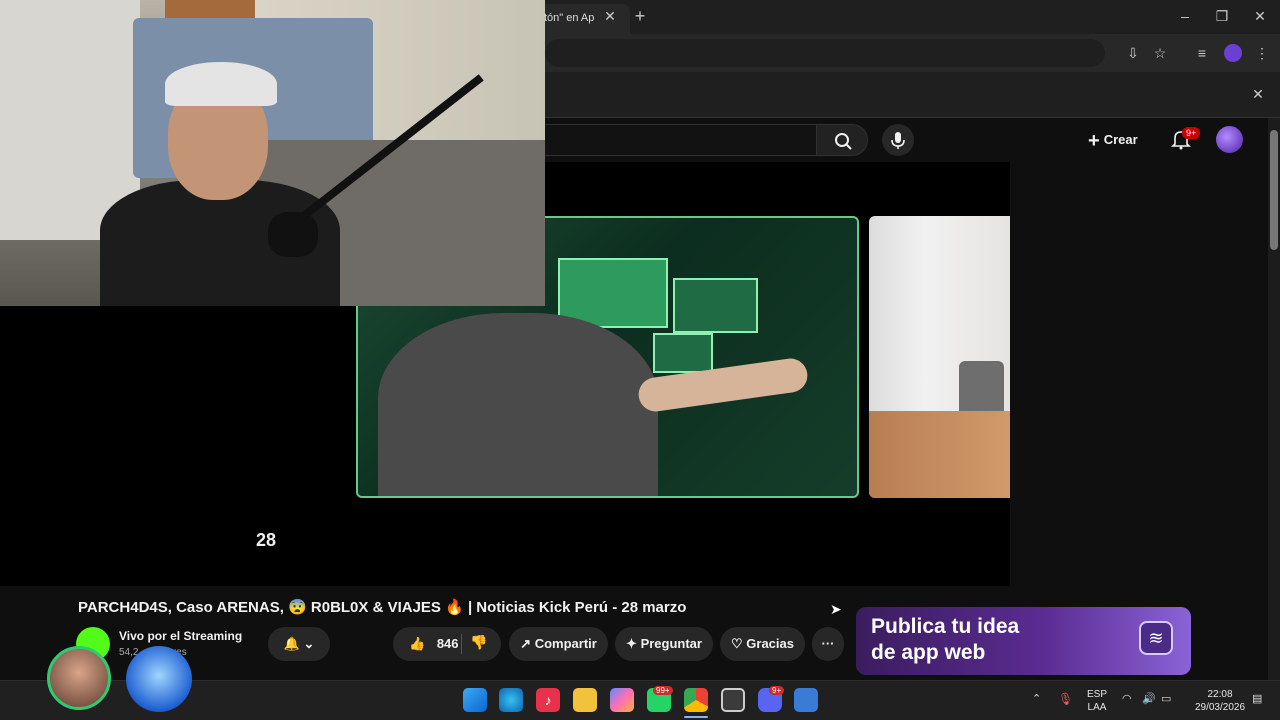  Describe the element at coordinates (678, 140) in the screenshot. I see `search-input` at that location.